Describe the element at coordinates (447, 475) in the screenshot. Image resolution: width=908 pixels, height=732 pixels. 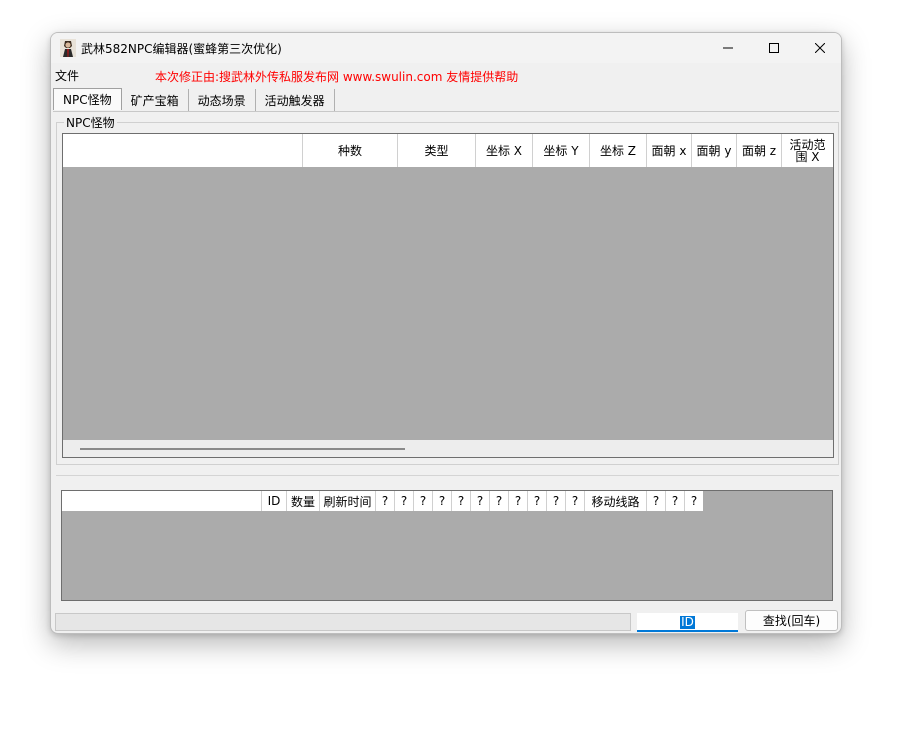
I see `section-divider` at that location.